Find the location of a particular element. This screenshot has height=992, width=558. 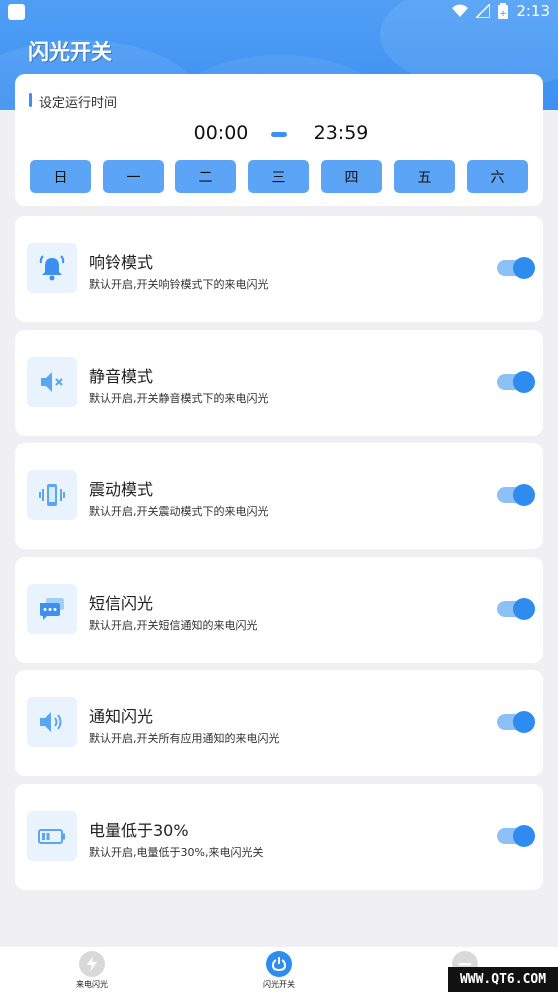

page-title: 闪光开关 is located at coordinates (70, 52).